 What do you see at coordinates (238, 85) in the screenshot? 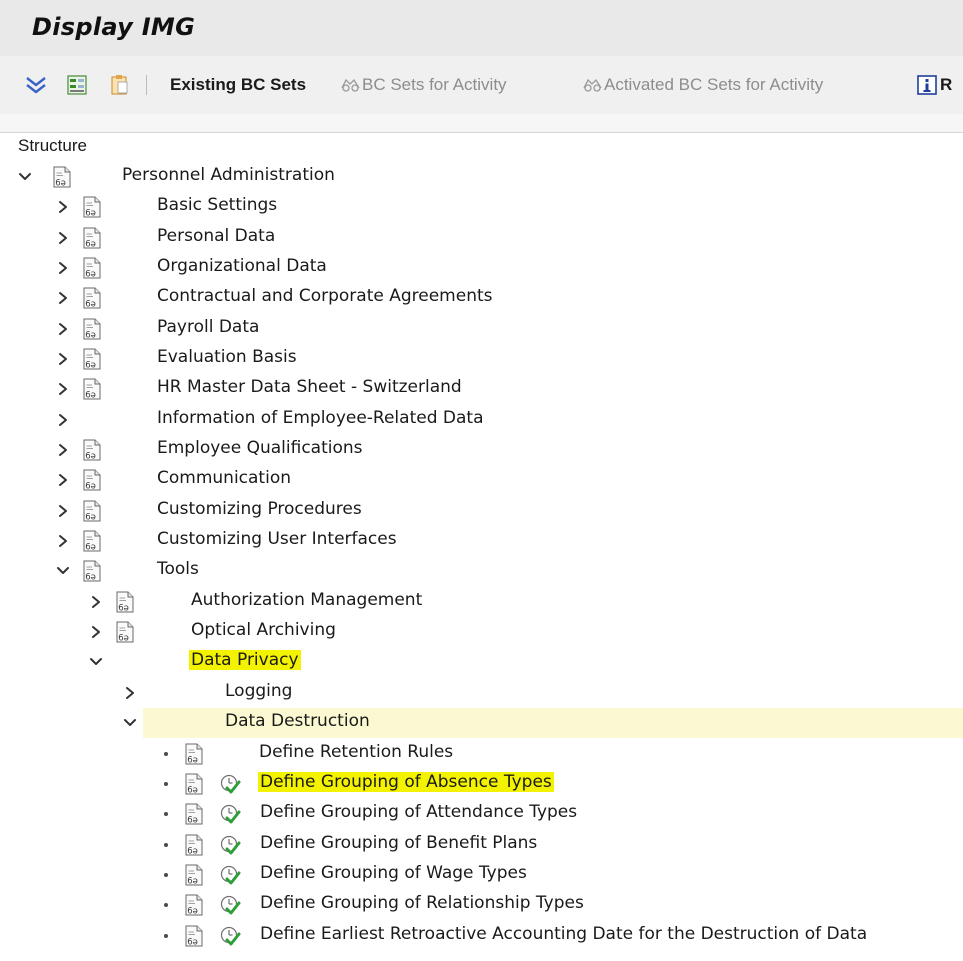
I see `existing-bc-sets-button: Existing BC Sets` at bounding box center [238, 85].